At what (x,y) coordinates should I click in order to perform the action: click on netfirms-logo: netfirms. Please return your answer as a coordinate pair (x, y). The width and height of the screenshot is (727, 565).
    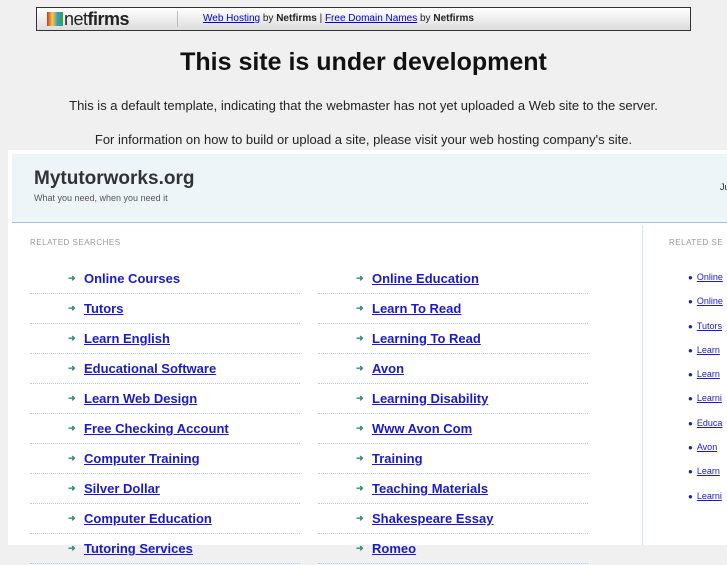
    Looking at the image, I should click on (88, 19).